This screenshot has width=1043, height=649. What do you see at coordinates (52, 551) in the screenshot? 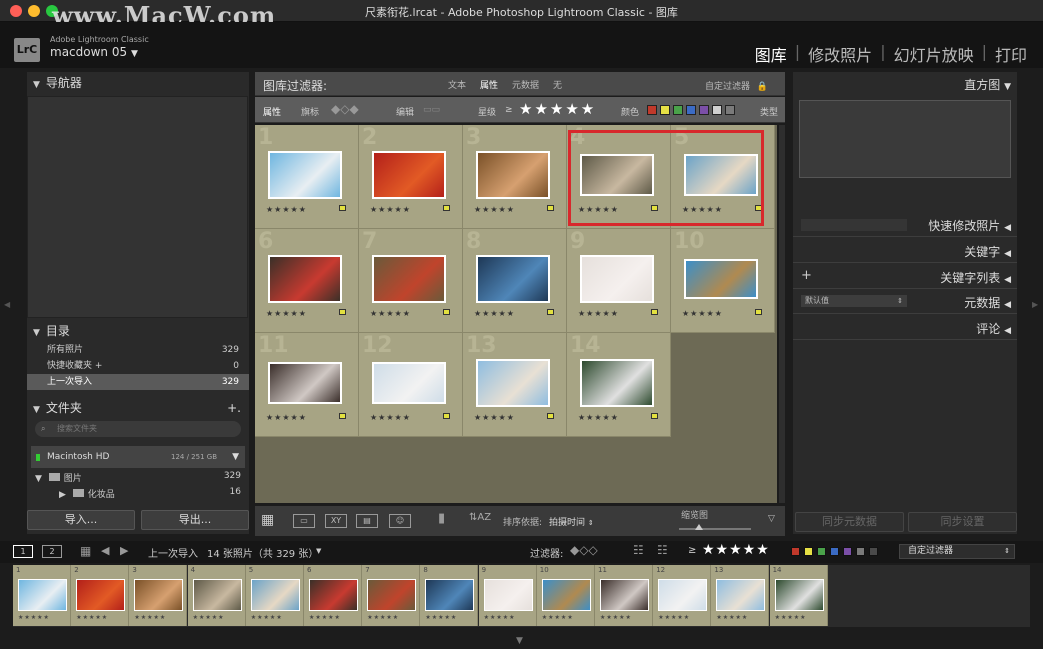
I see `secondary-monitor-button: 2` at bounding box center [52, 551].